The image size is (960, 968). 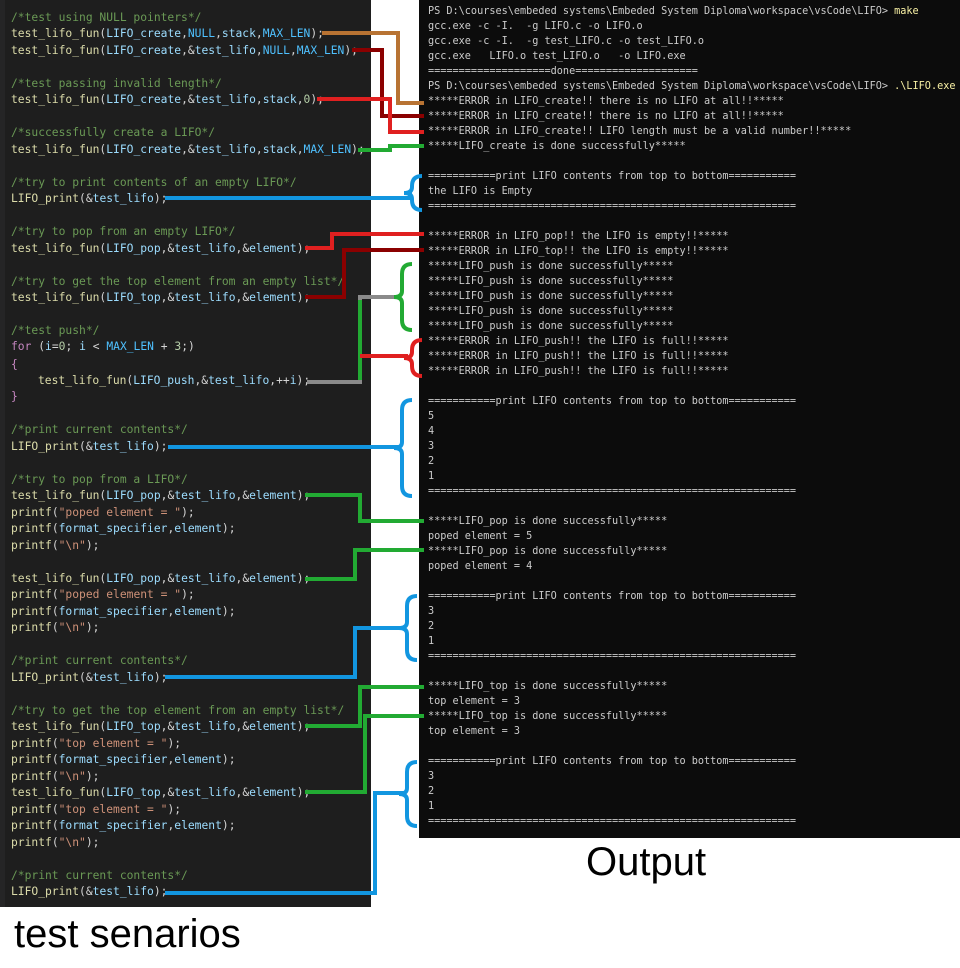 What do you see at coordinates (408, 628) in the screenshot?
I see `brace-print-after-pop` at bounding box center [408, 628].